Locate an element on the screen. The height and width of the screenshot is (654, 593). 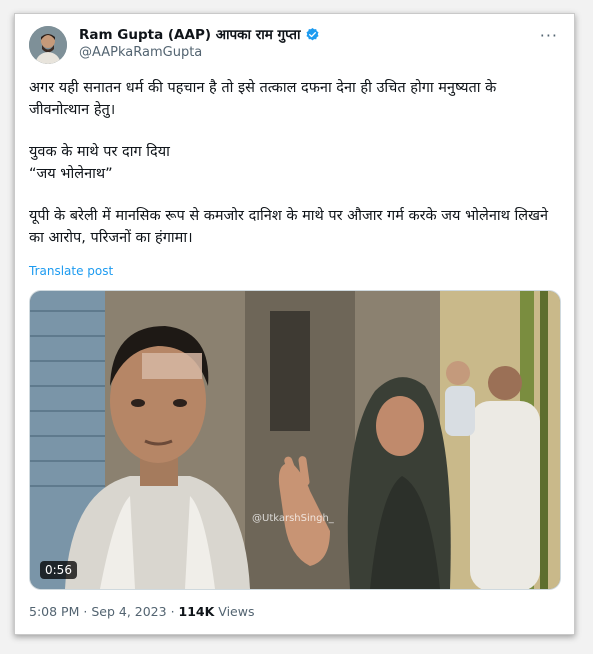
post-line: “जय भोलेनाथ” is located at coordinates (71, 173).